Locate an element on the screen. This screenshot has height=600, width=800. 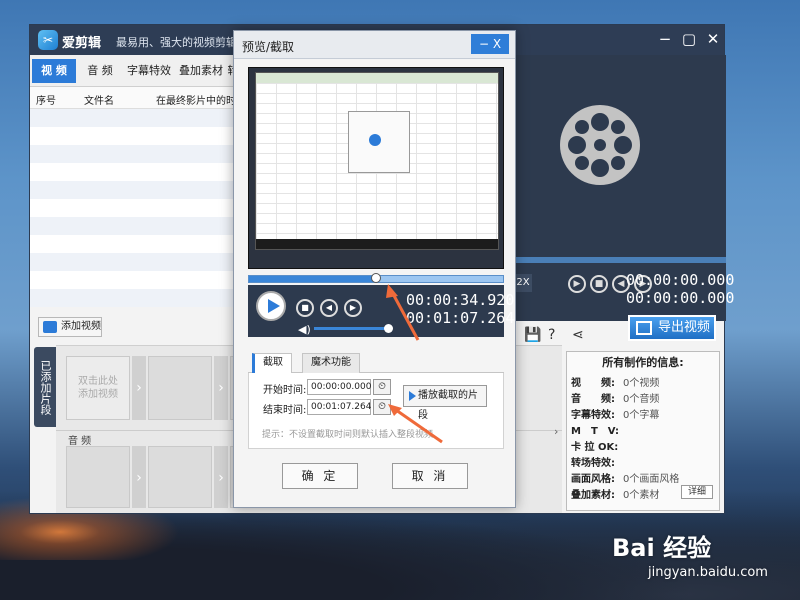
ok-button: 确 定 is located at coordinates (320, 476).